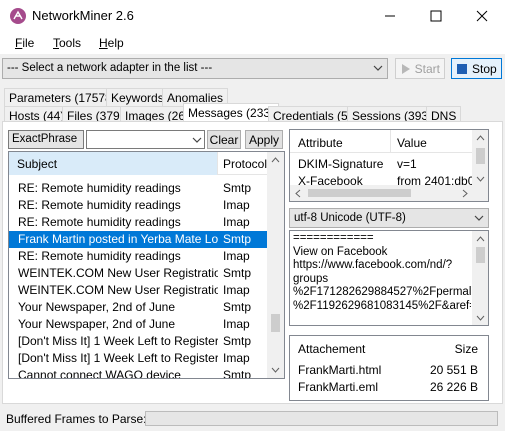 This screenshot has height=431, width=505. What do you see at coordinates (333, 238) in the screenshot?
I see `body-line: ============` at bounding box center [333, 238].